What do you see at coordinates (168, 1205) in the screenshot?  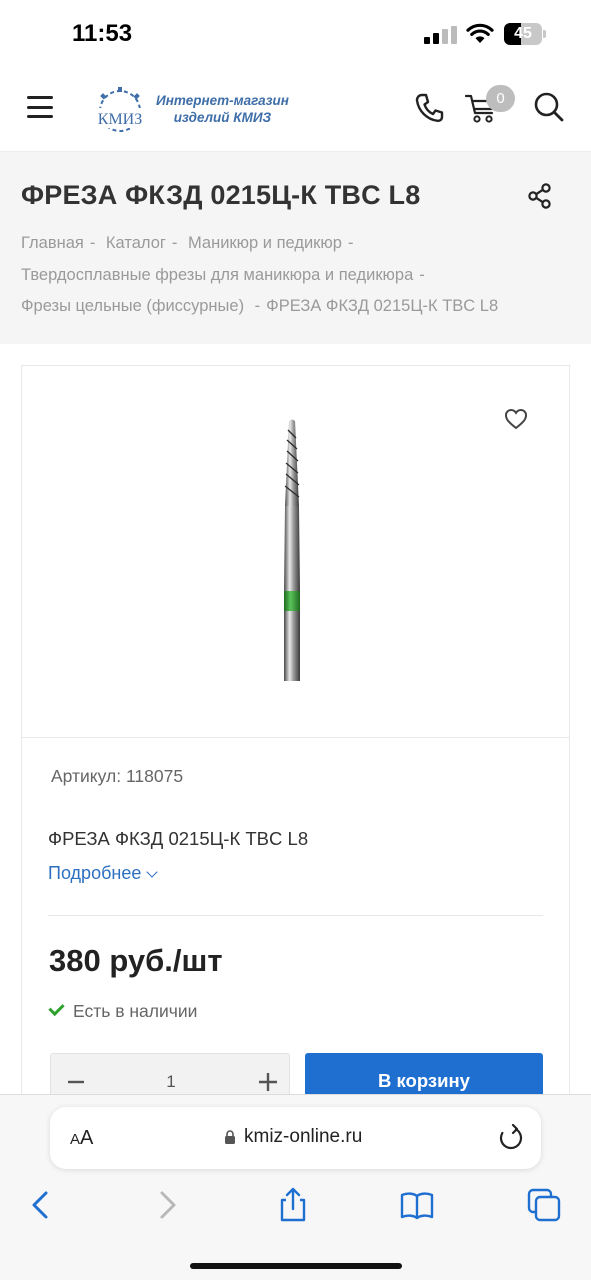 I see `forward-icon` at bounding box center [168, 1205].